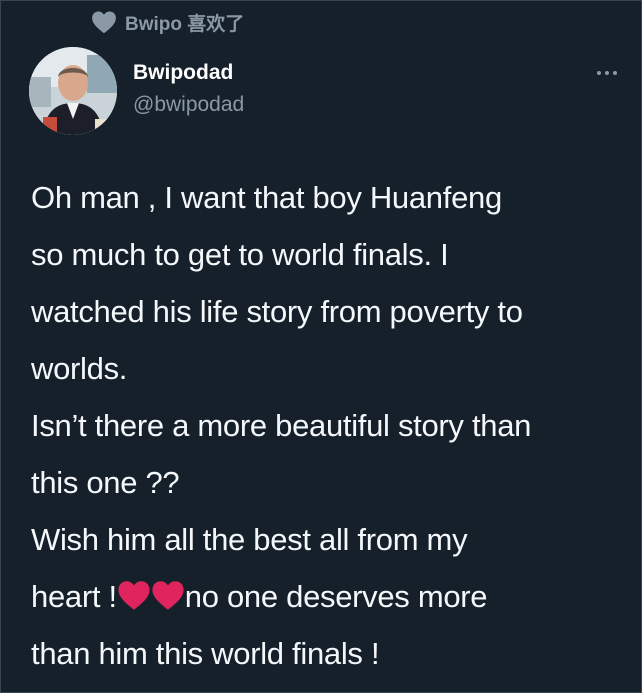 The image size is (642, 693). What do you see at coordinates (73, 91) in the screenshot?
I see `avatar` at bounding box center [73, 91].